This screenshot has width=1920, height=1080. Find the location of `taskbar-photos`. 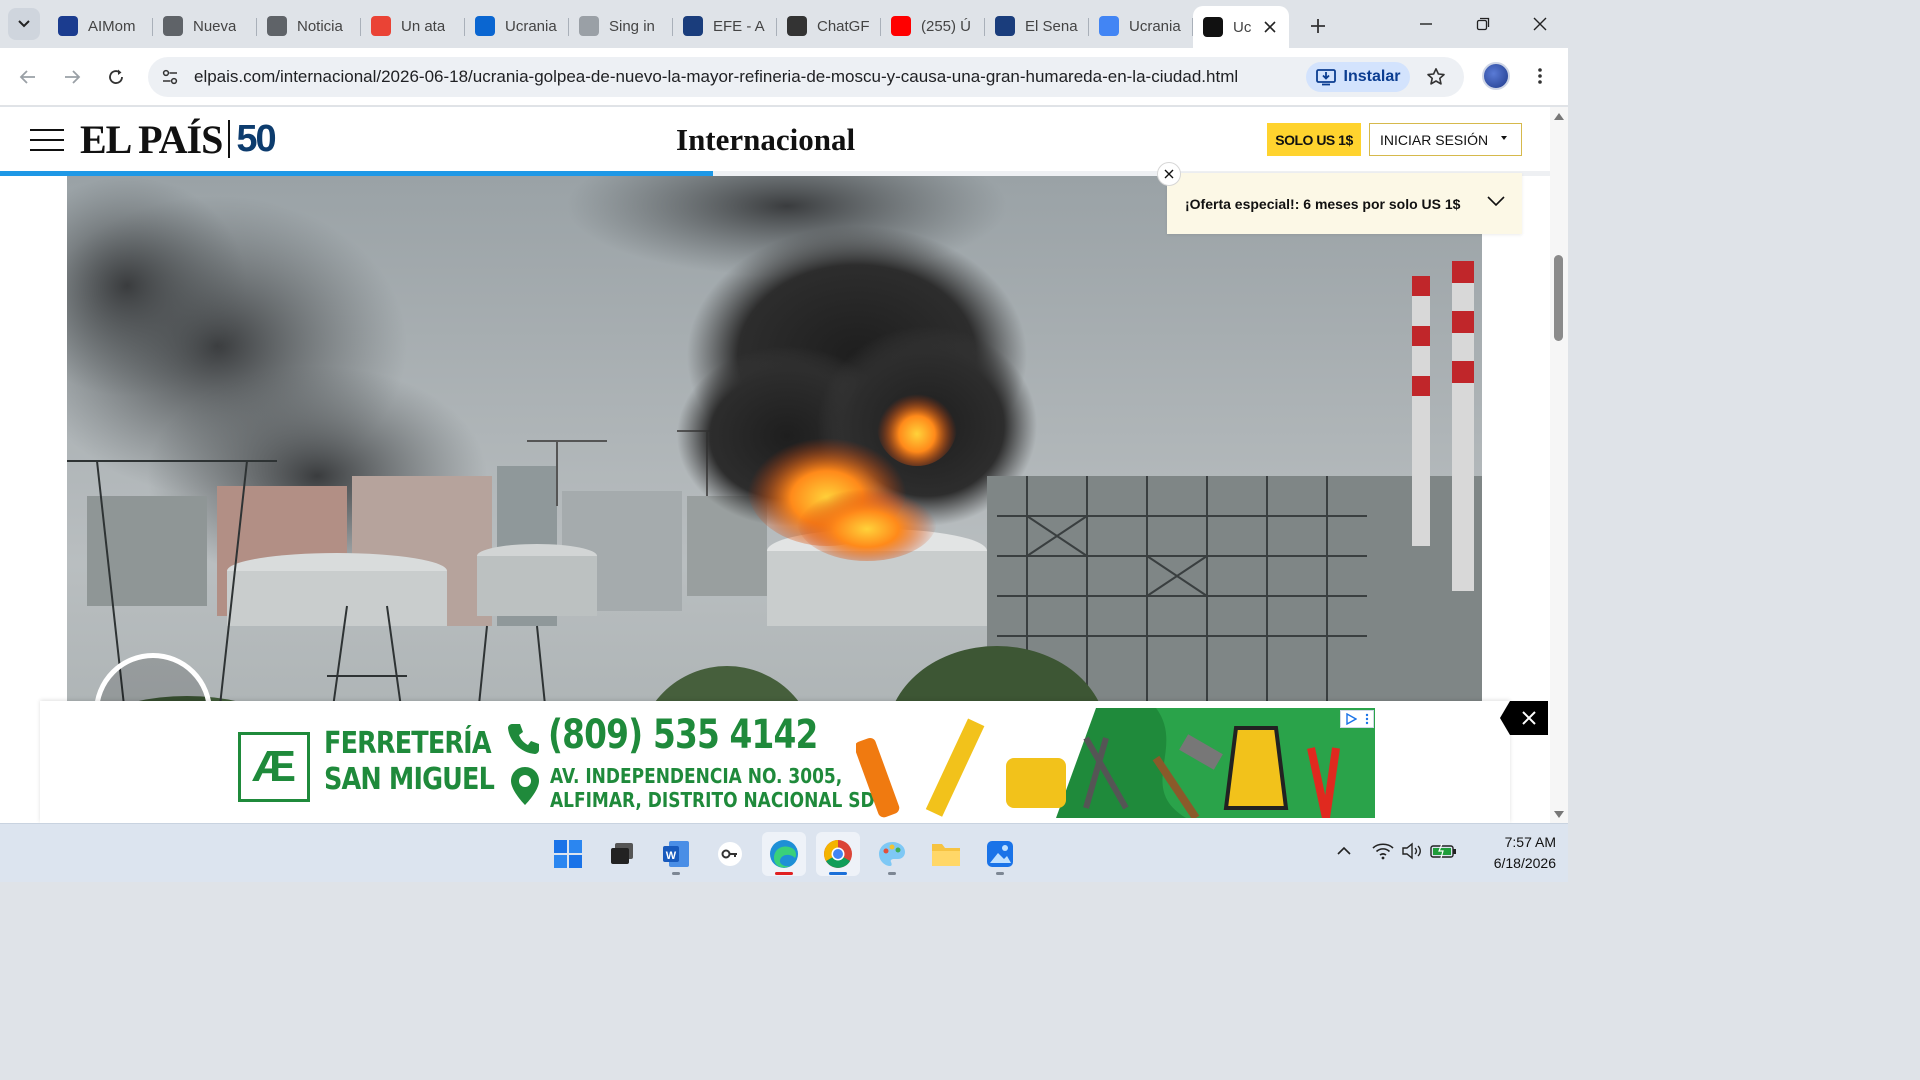

taskbar-photos is located at coordinates (1000, 854).